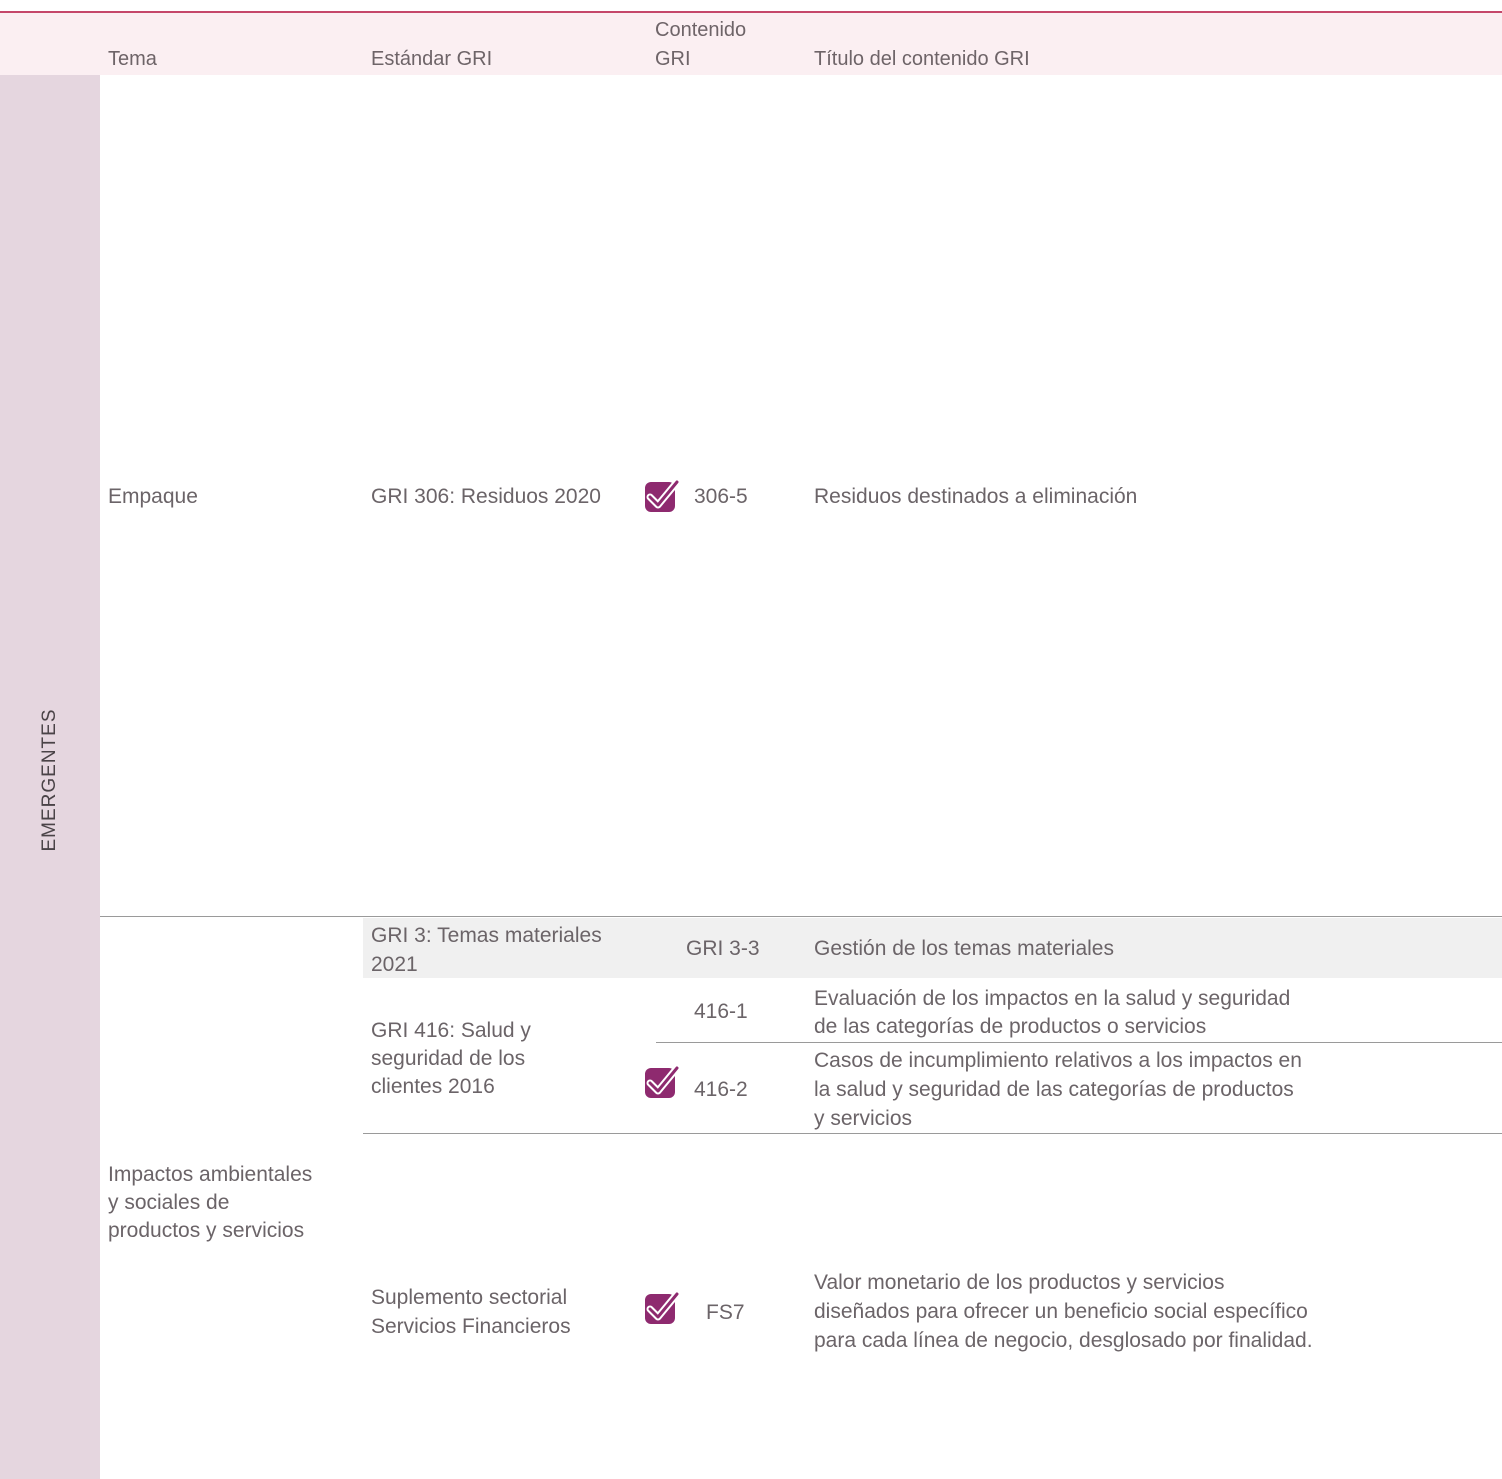 This screenshot has height=1479, width=1502. What do you see at coordinates (169, 1202) in the screenshot?
I see `impactos-tema-line2: y sociales de` at bounding box center [169, 1202].